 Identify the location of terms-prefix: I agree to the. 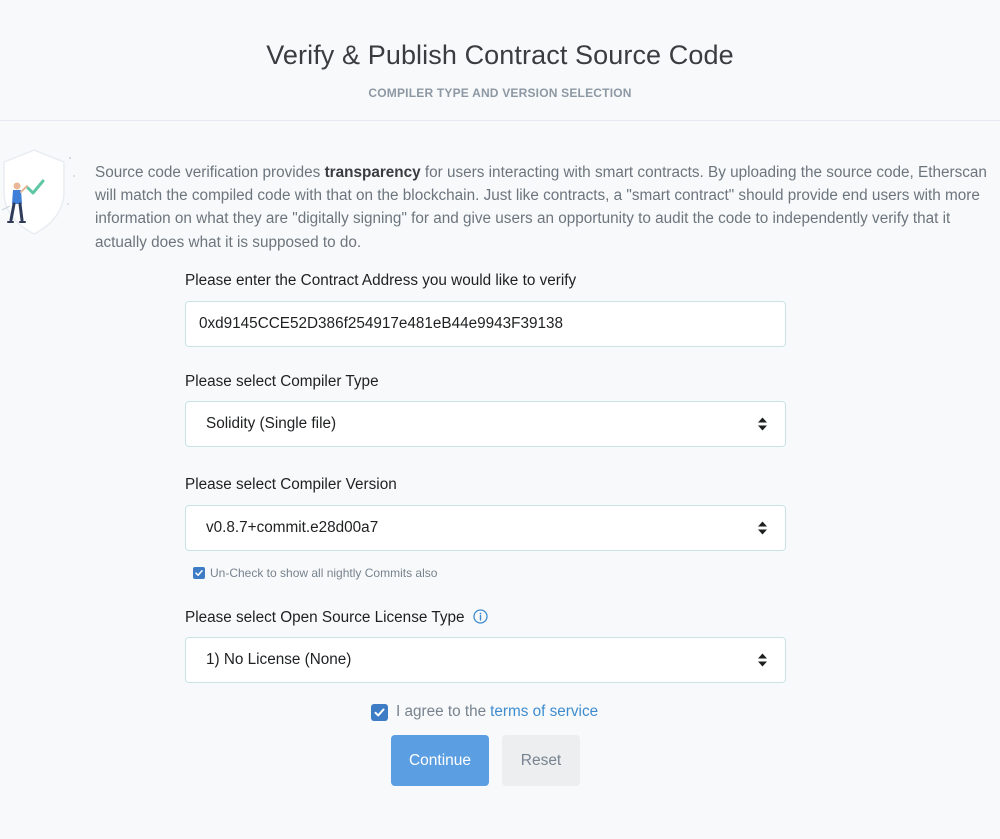
(441, 711).